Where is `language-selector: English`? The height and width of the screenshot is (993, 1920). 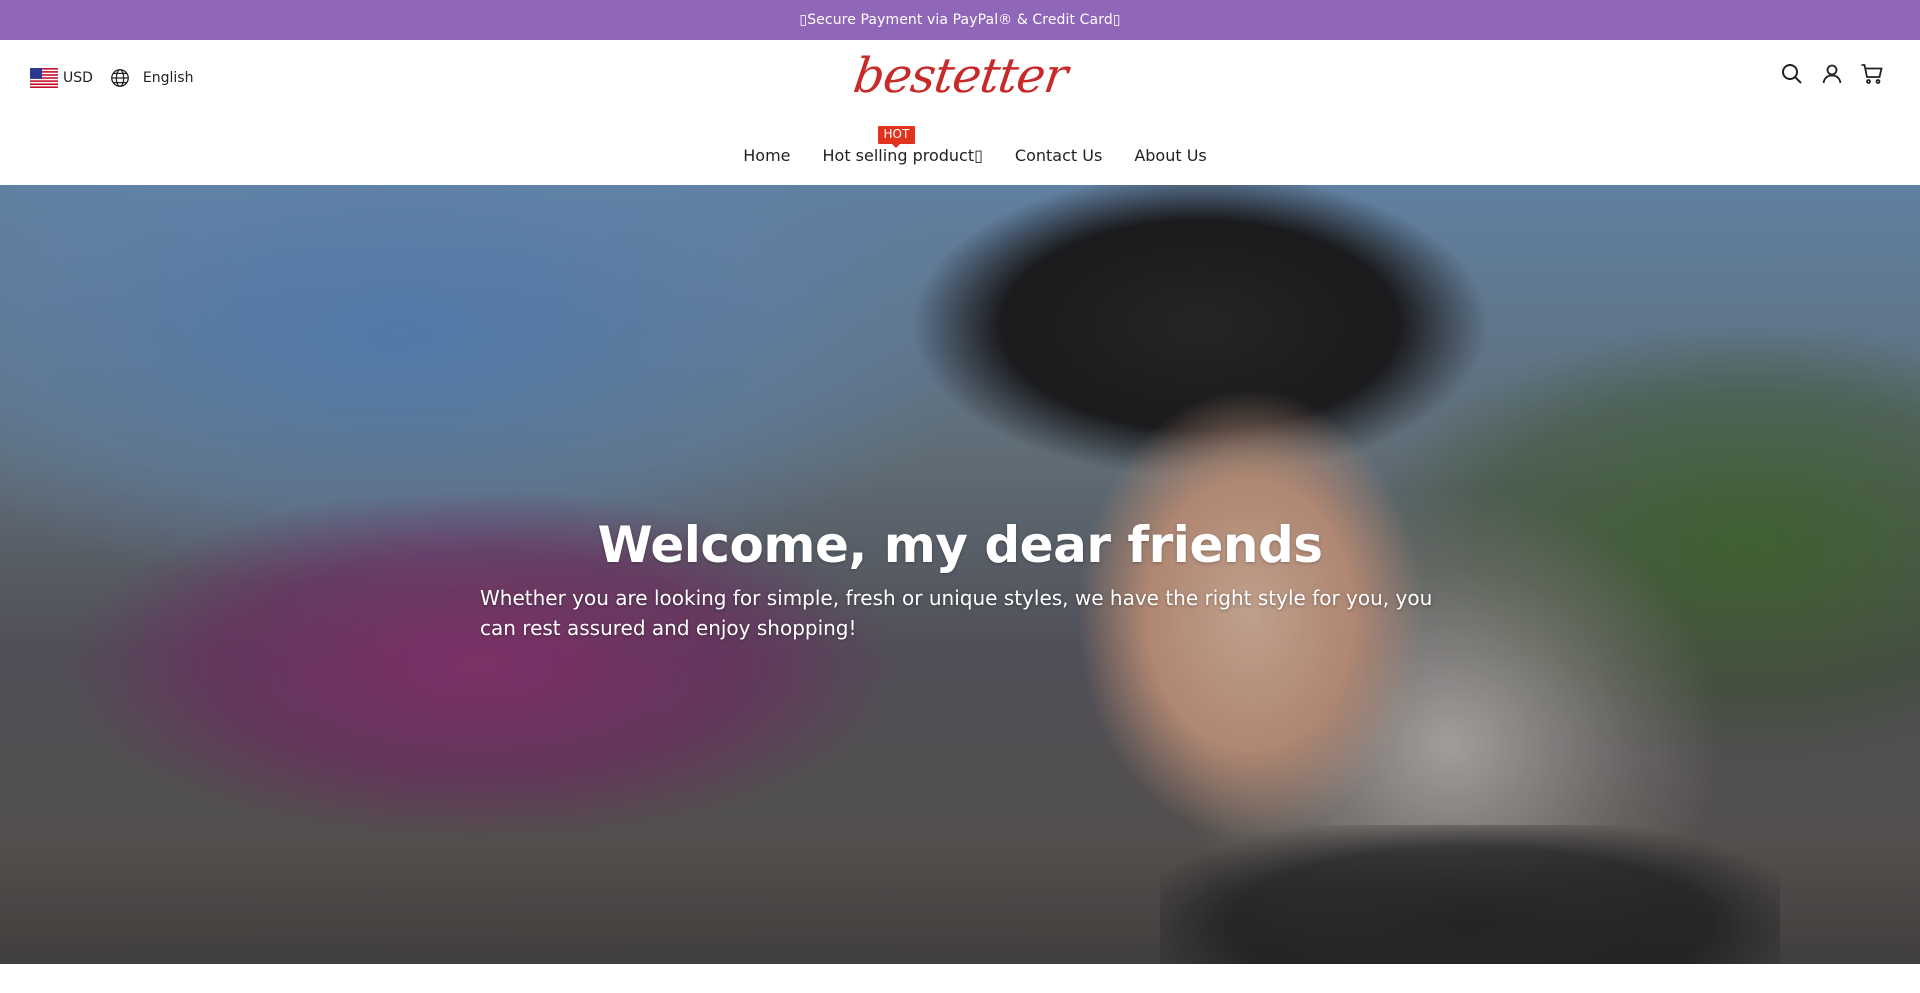
language-selector: English is located at coordinates (151, 78).